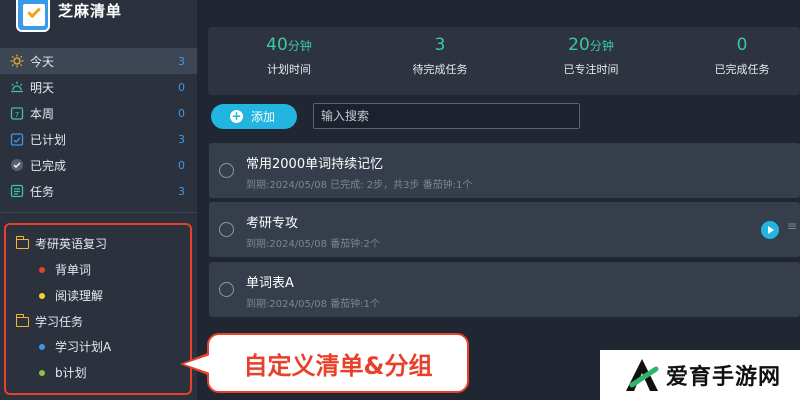 This screenshot has height=400, width=800. I want to click on sidebar-item-label: 已计划, so click(48, 139).